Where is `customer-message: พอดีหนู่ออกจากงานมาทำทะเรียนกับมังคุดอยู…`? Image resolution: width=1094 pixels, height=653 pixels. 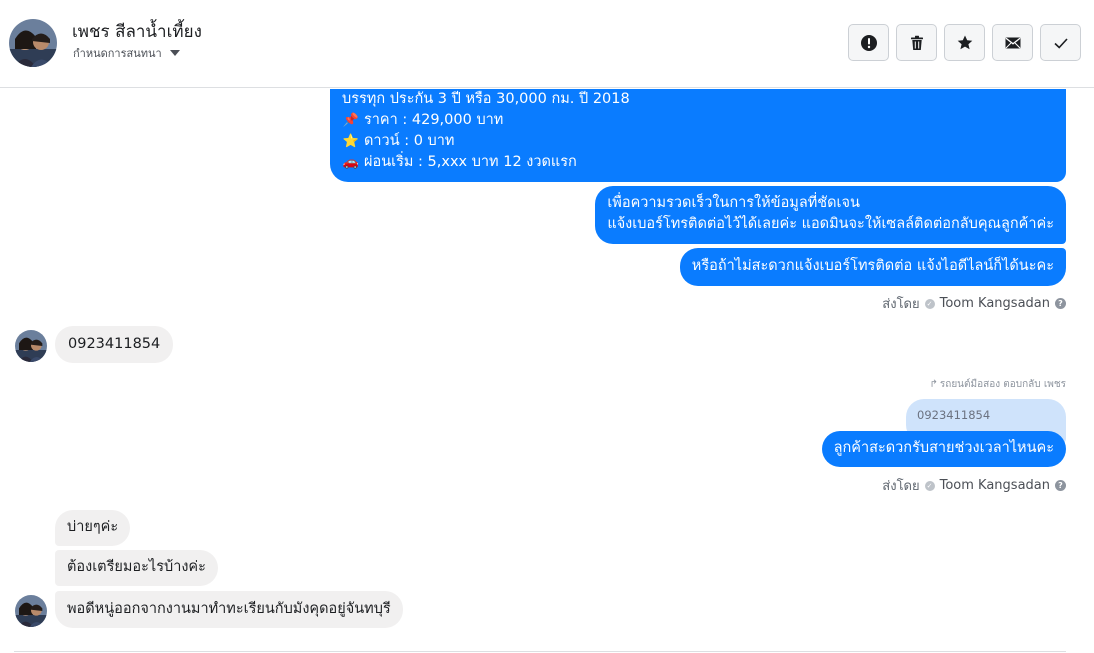
customer-message: พอดีหนู่ออกจากงานมาทำทะเรียนกับมังคุดอยู… is located at coordinates (229, 609).